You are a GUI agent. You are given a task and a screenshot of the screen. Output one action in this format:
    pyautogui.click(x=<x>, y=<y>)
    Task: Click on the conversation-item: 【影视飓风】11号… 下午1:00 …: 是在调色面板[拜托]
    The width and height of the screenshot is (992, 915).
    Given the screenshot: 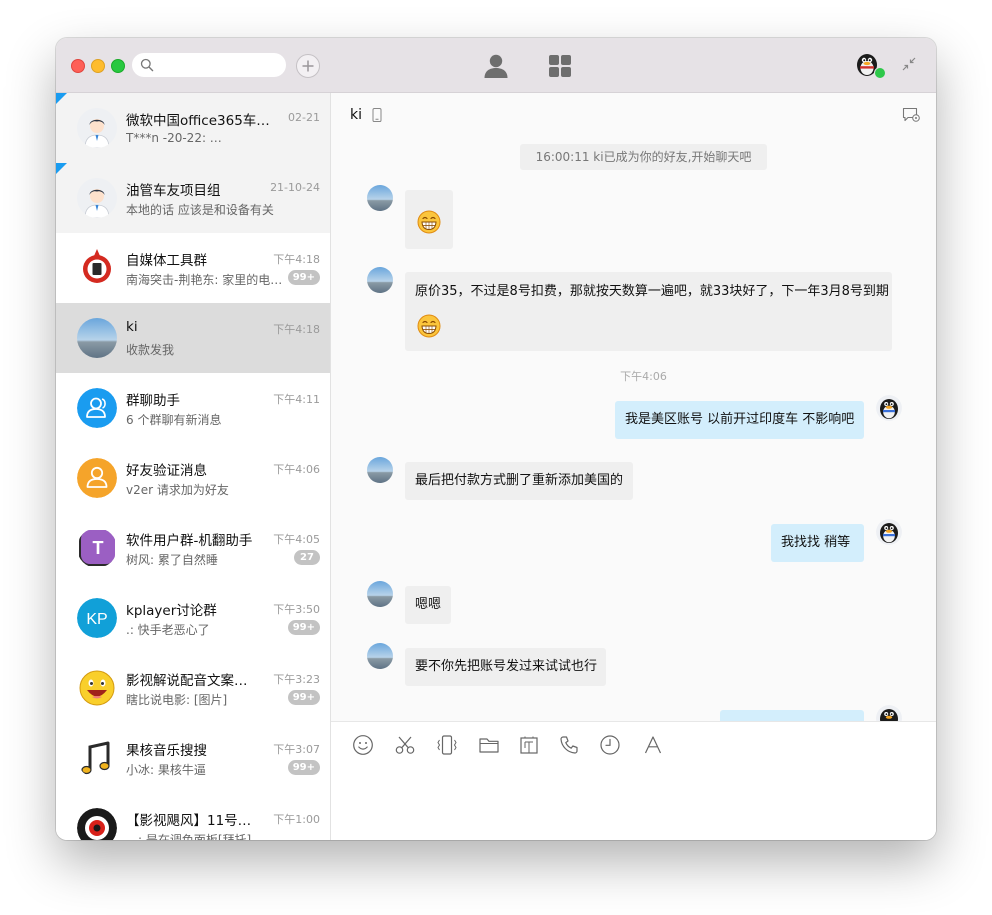 What is the action you would take?
    pyautogui.click(x=193, y=816)
    